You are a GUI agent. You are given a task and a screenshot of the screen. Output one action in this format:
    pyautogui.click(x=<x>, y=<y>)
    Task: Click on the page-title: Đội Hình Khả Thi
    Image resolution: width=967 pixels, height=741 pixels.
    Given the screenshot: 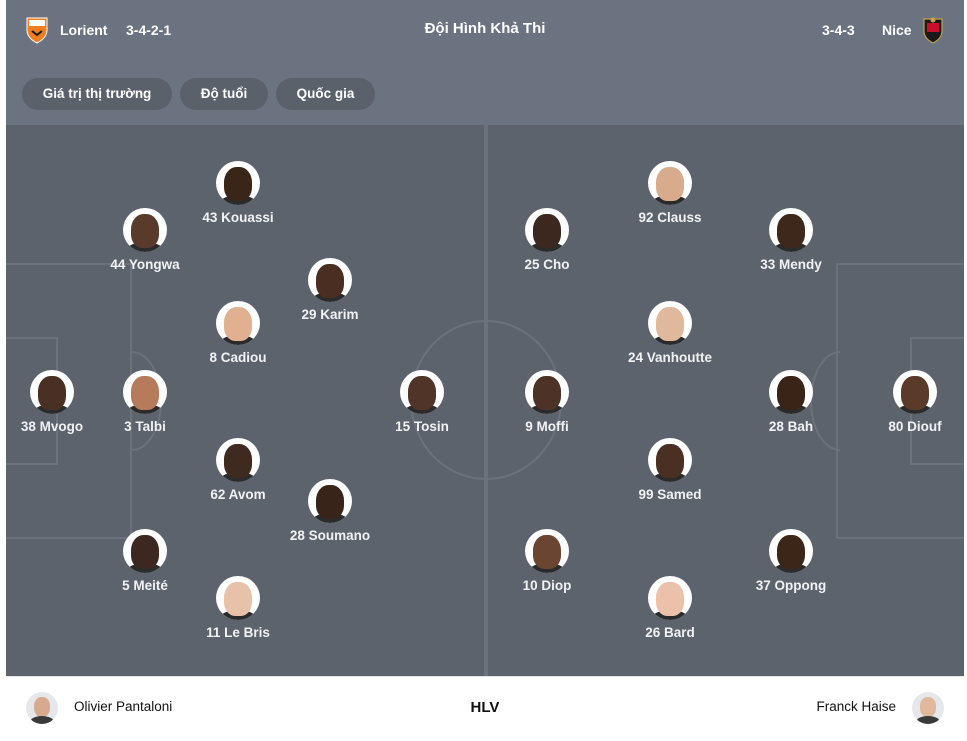 What is the action you would take?
    pyautogui.click(x=485, y=28)
    